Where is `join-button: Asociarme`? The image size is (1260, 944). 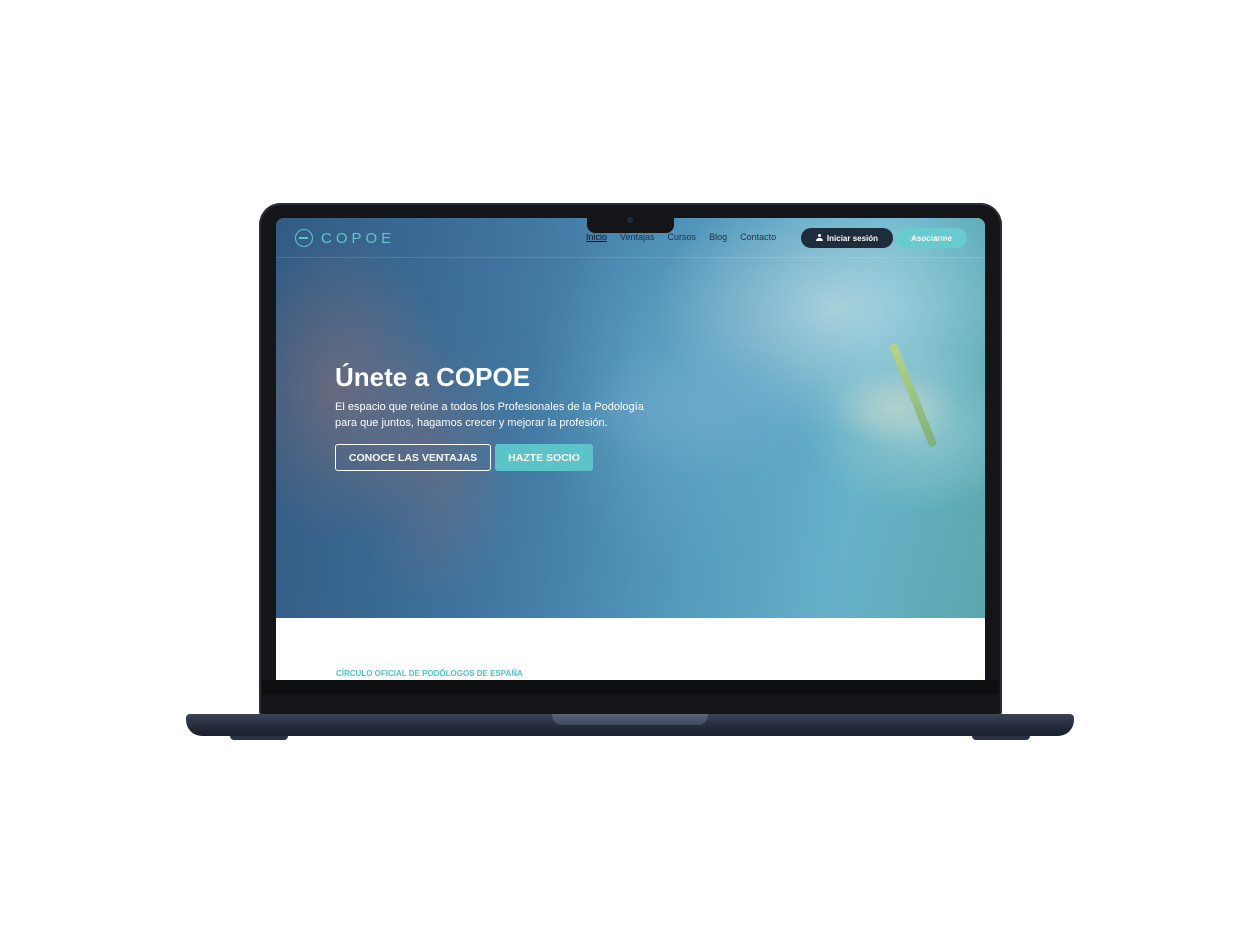 join-button: Asociarme is located at coordinates (931, 238).